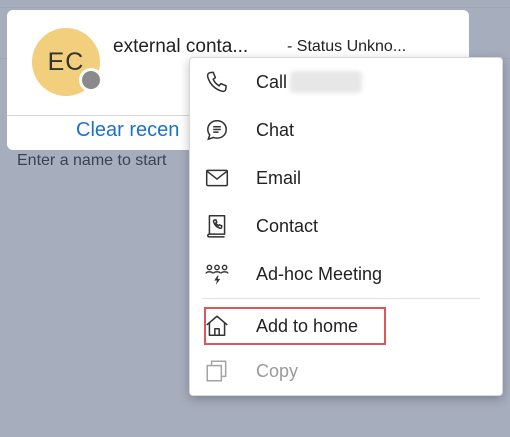 This screenshot has width=510, height=437. Describe the element at coordinates (279, 177) in the screenshot. I see `menu-item-label: Email` at that location.